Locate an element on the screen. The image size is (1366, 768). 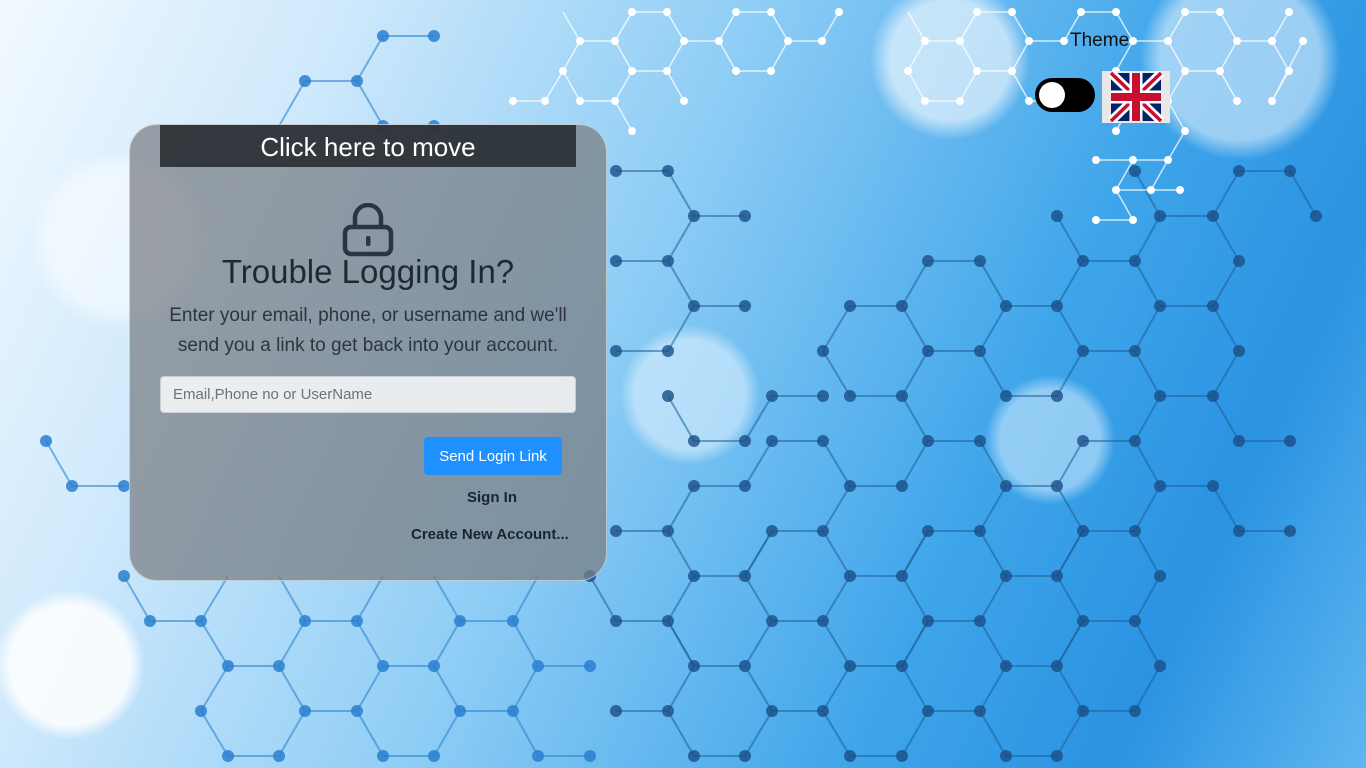
send-login-link-button: Send Login Link is located at coordinates (493, 456).